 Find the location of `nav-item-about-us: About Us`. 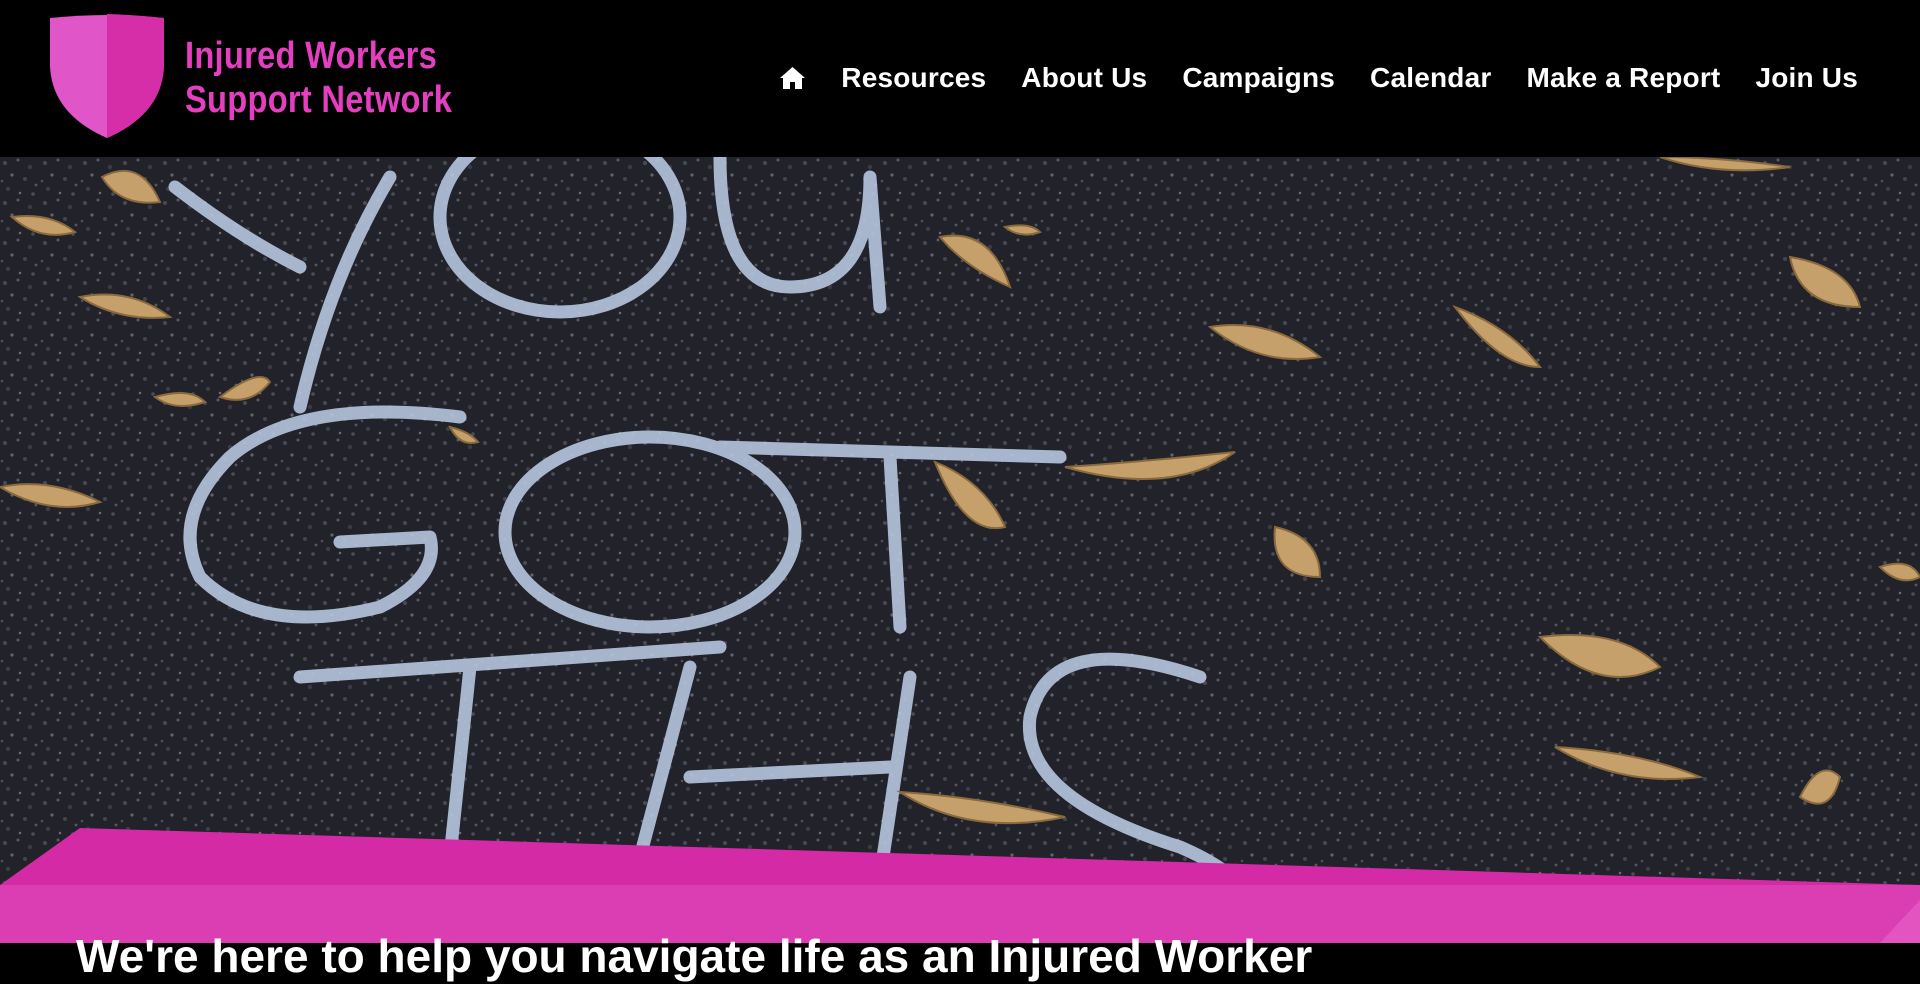

nav-item-about-us: About Us is located at coordinates (1084, 78).